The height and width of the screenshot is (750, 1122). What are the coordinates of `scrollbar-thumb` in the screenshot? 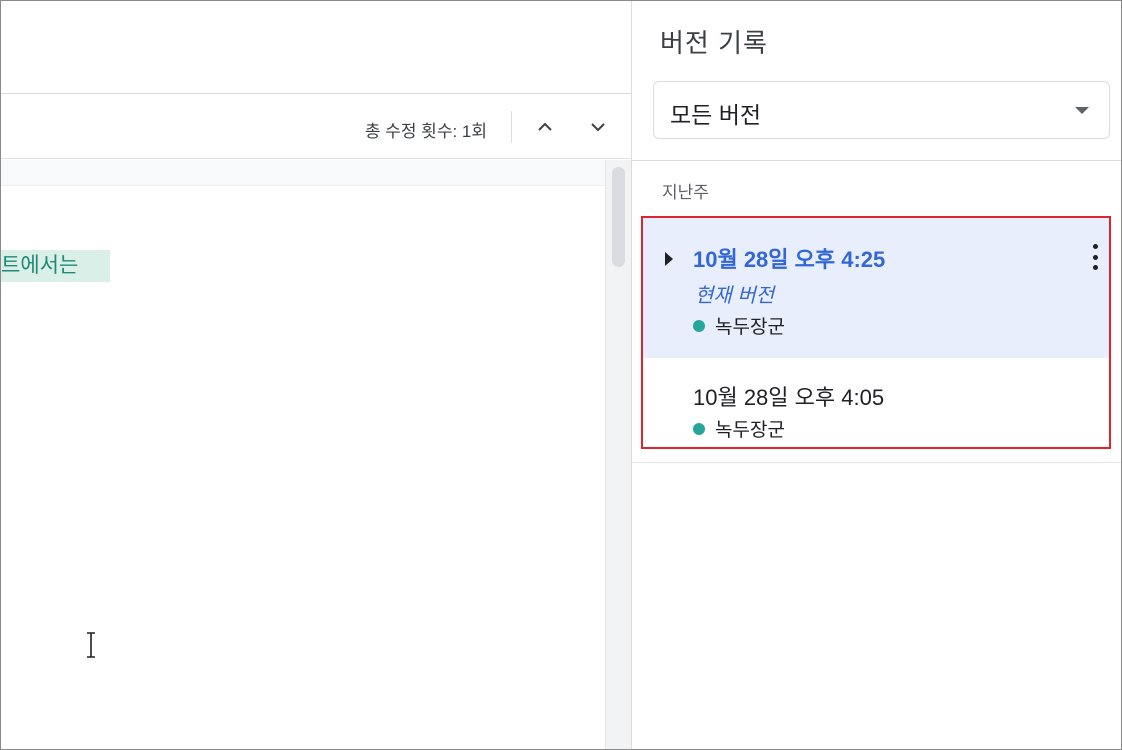 It's located at (618, 217).